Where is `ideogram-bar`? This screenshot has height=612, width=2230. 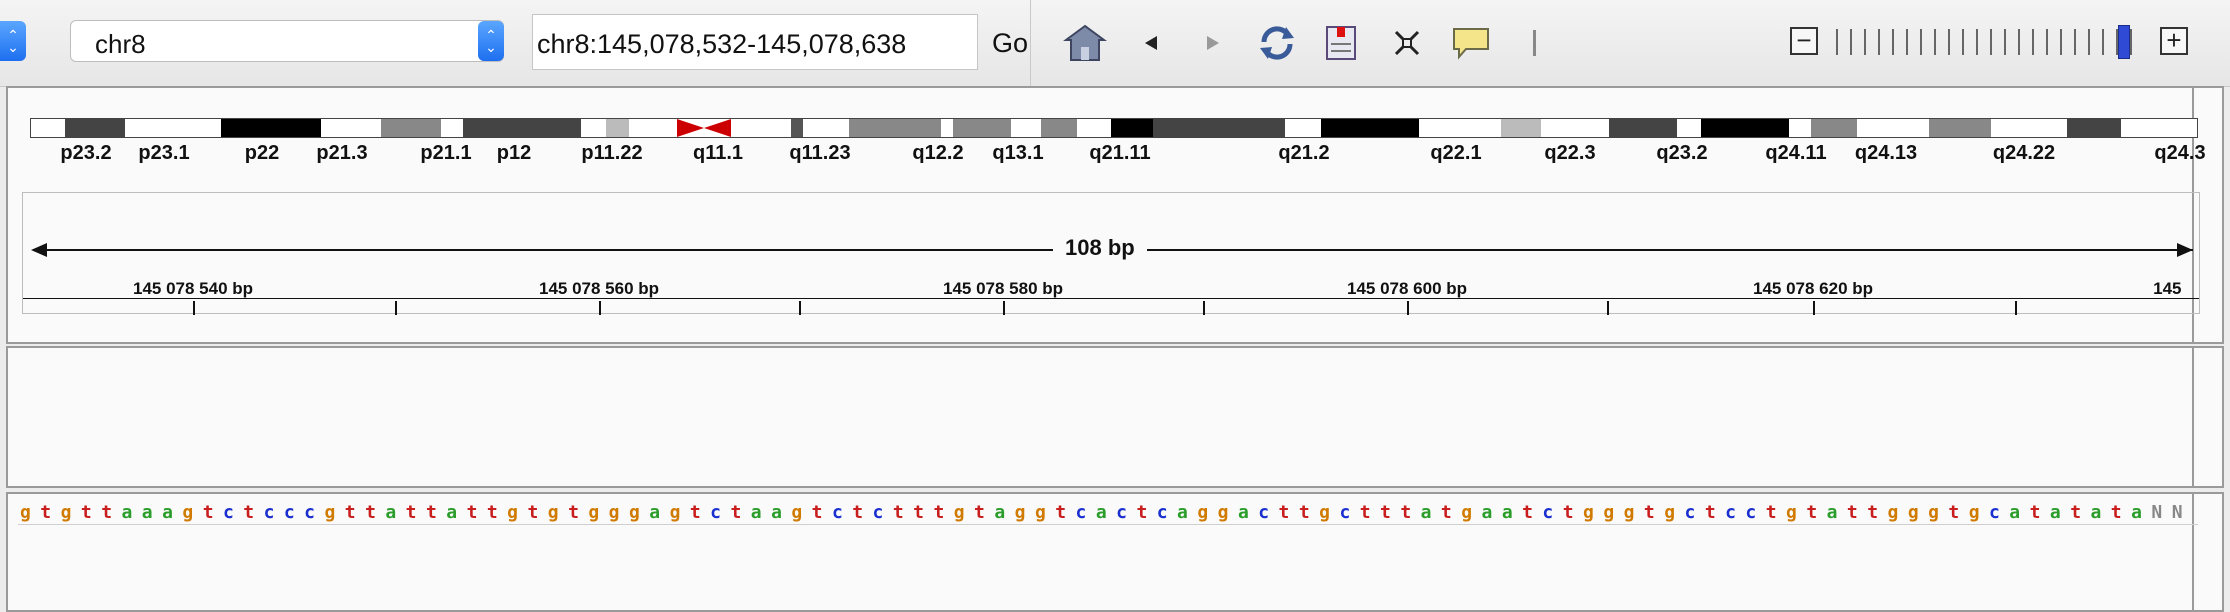
ideogram-bar is located at coordinates (1114, 128).